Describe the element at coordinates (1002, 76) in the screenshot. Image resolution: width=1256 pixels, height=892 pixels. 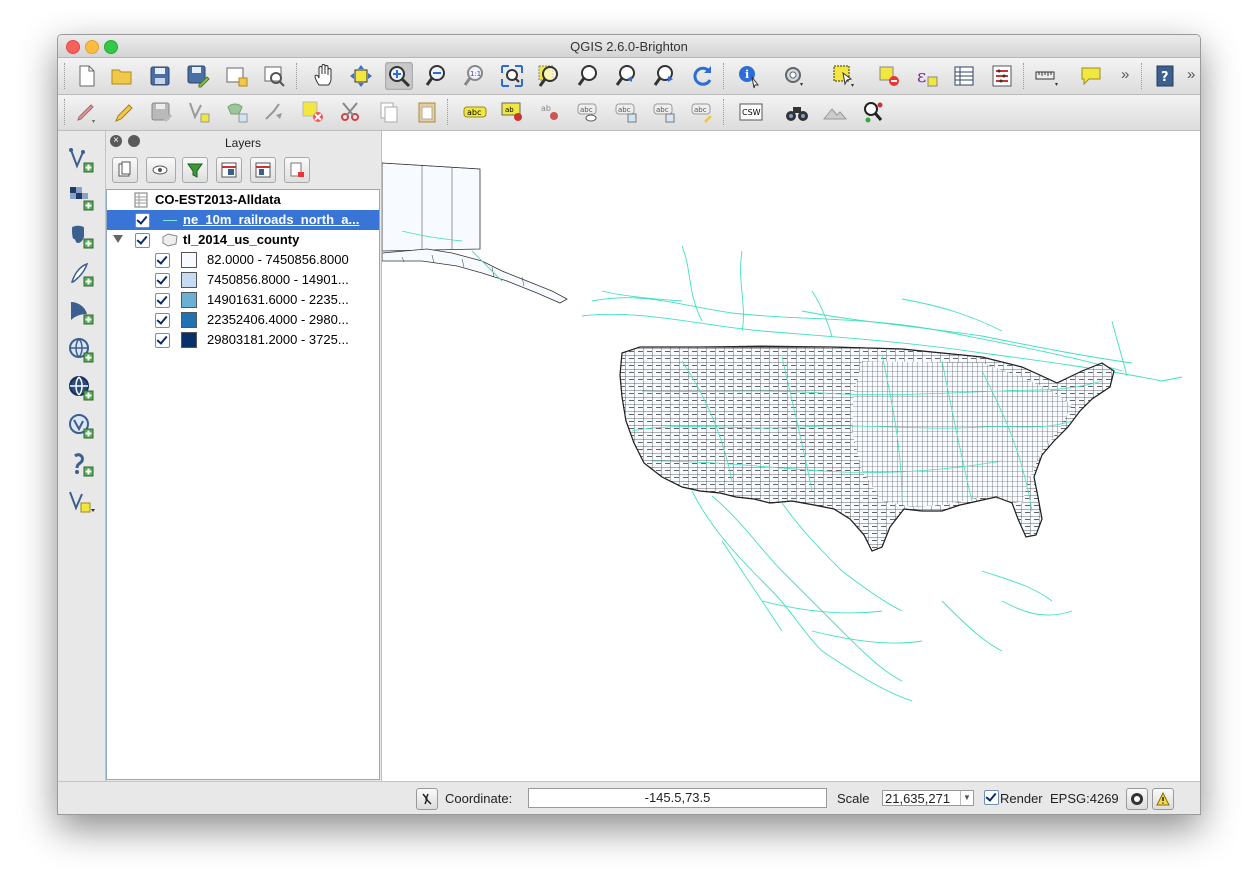
I see `statistics-icon` at that location.